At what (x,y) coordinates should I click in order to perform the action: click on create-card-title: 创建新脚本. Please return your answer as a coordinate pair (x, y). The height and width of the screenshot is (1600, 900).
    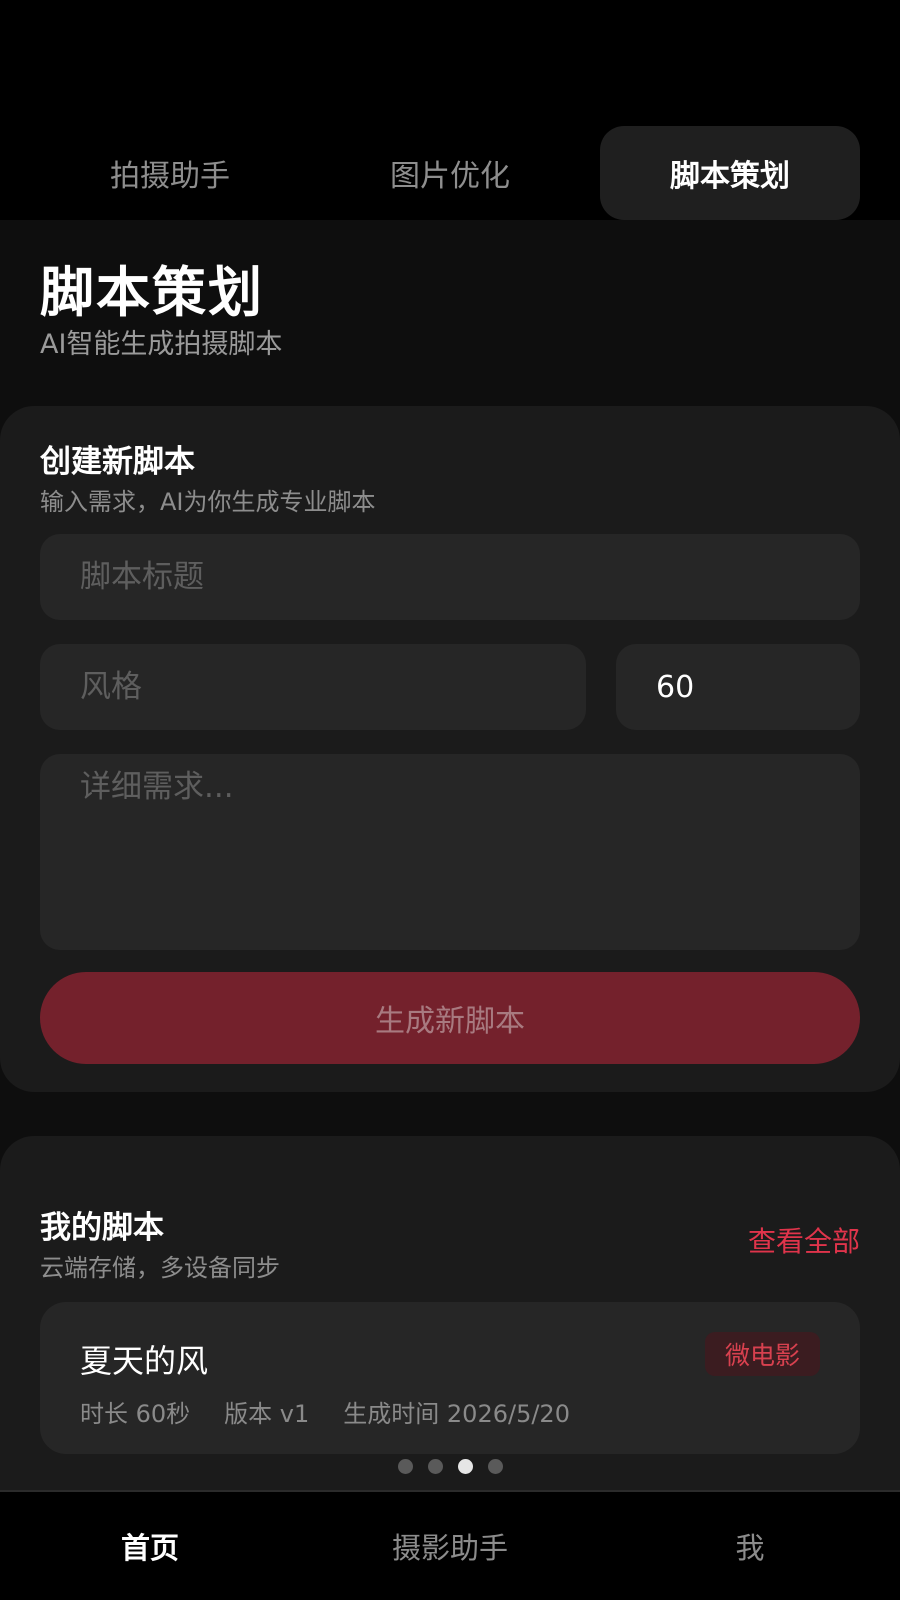
    Looking at the image, I should click on (117, 462).